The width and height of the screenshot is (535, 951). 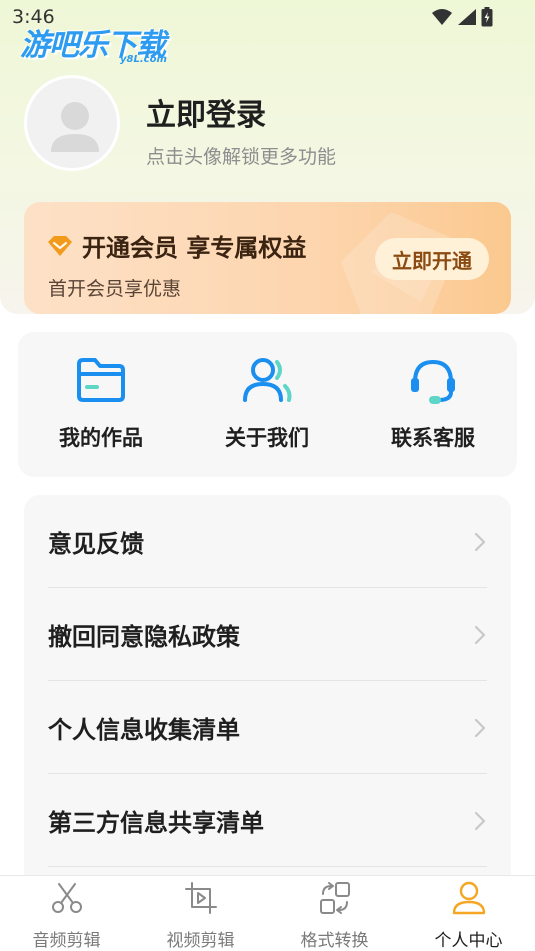 I want to click on users-icon, so click(x=267, y=380).